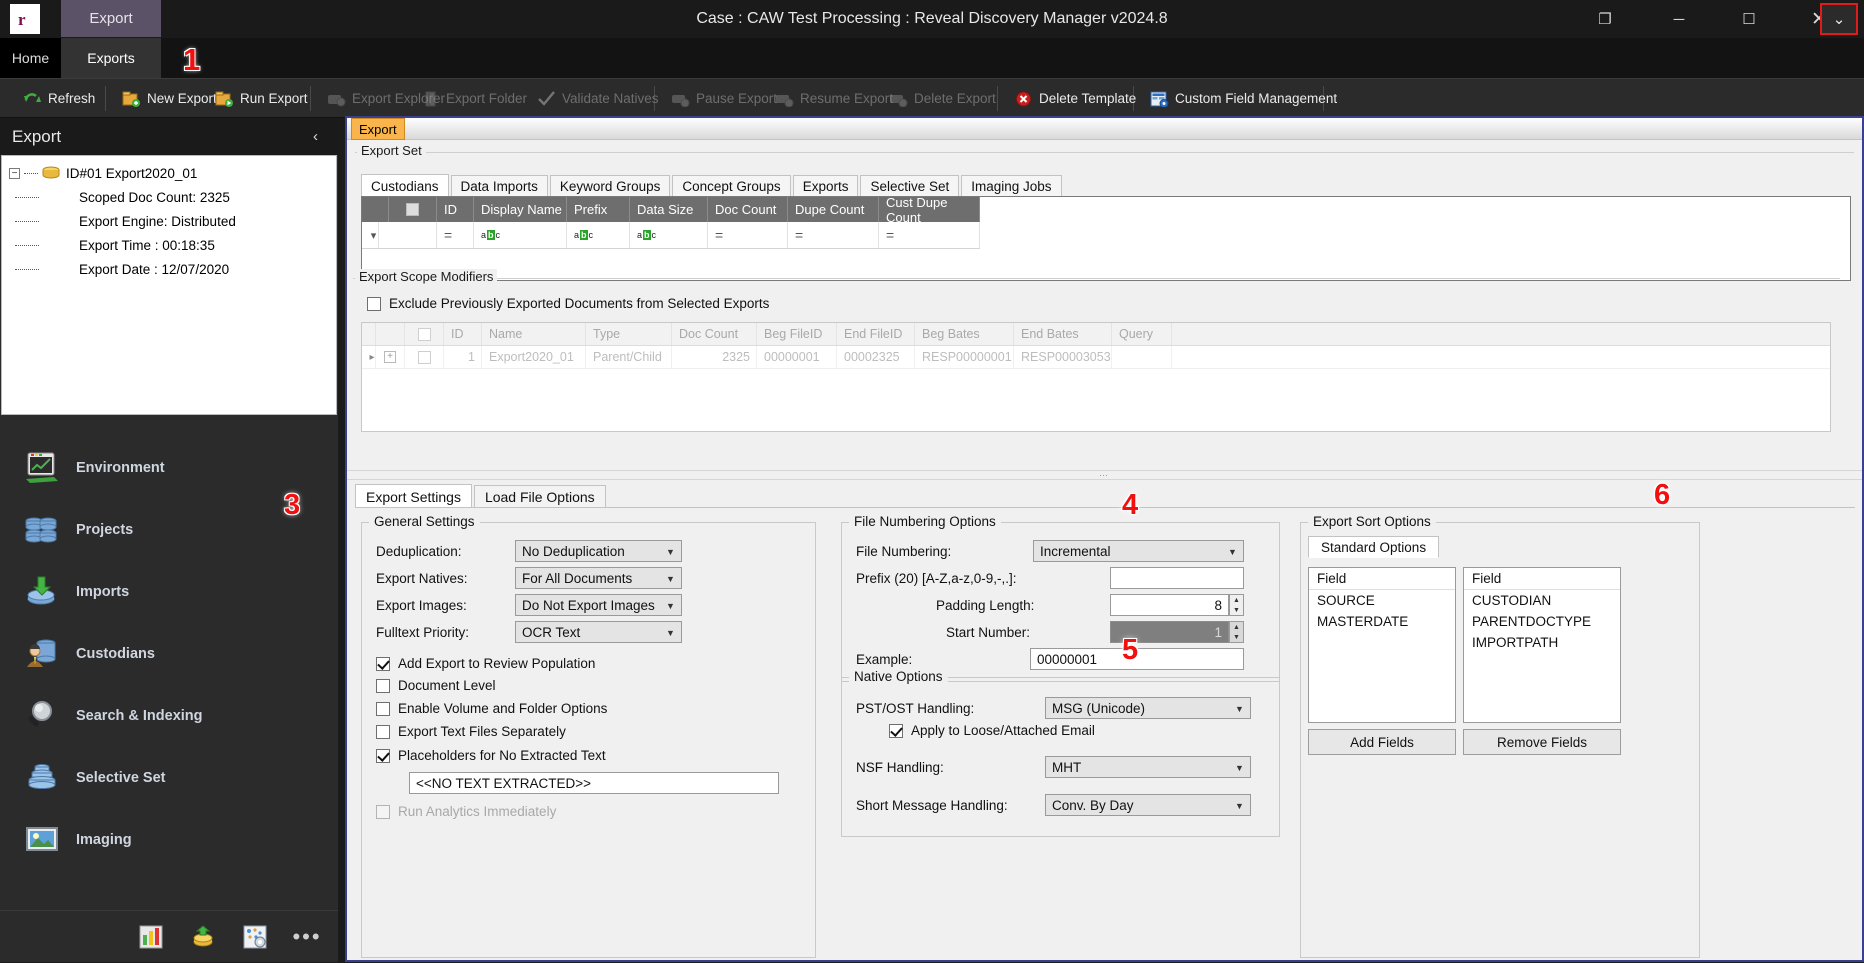 The width and height of the screenshot is (1864, 963). I want to click on placeholders-no-extracted-text-checkbox, so click(383, 755).